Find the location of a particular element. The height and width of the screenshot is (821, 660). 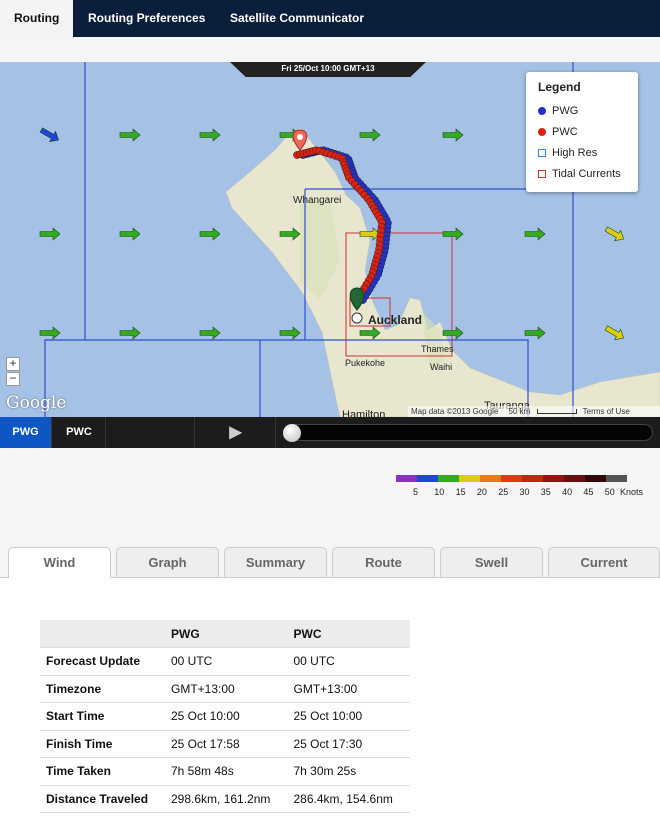

cell-value: 25 Oct 17:58 is located at coordinates (226, 744).